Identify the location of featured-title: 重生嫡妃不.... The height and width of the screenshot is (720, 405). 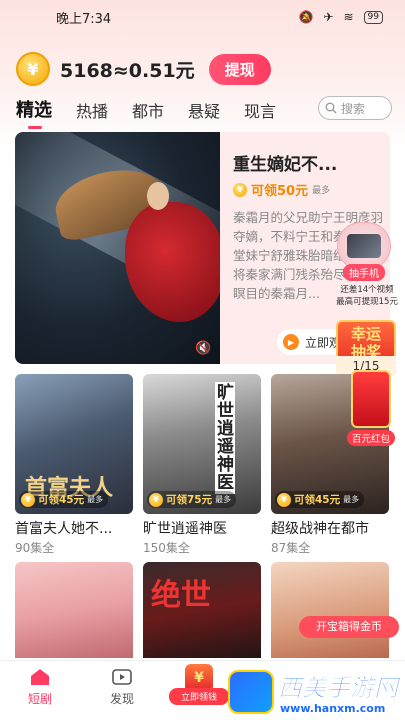
(285, 165).